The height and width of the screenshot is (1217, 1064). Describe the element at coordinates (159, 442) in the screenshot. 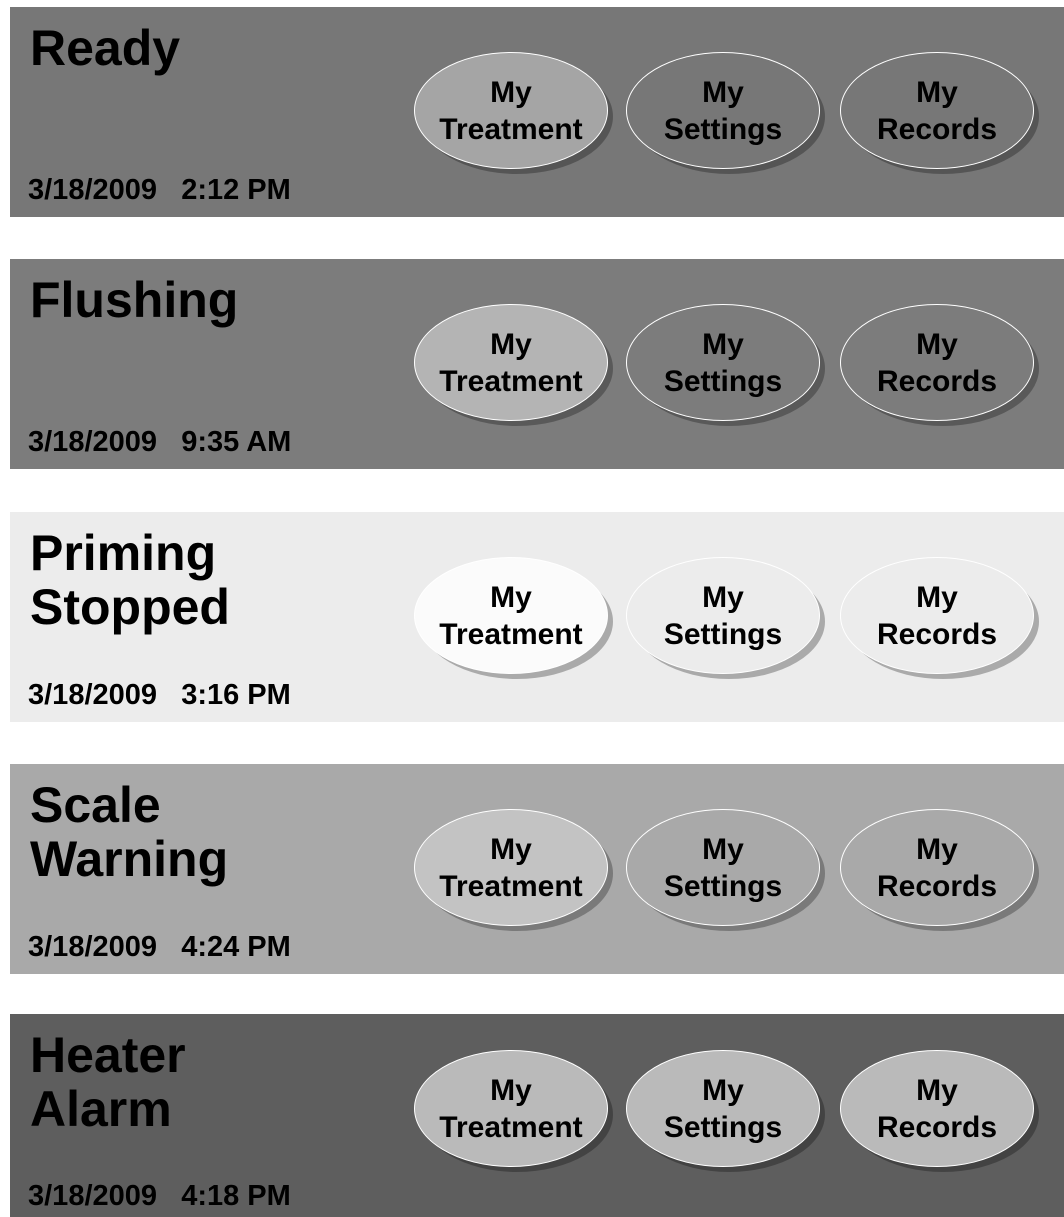

I see `date-time: 3/18/2009 9:35 AM` at that location.